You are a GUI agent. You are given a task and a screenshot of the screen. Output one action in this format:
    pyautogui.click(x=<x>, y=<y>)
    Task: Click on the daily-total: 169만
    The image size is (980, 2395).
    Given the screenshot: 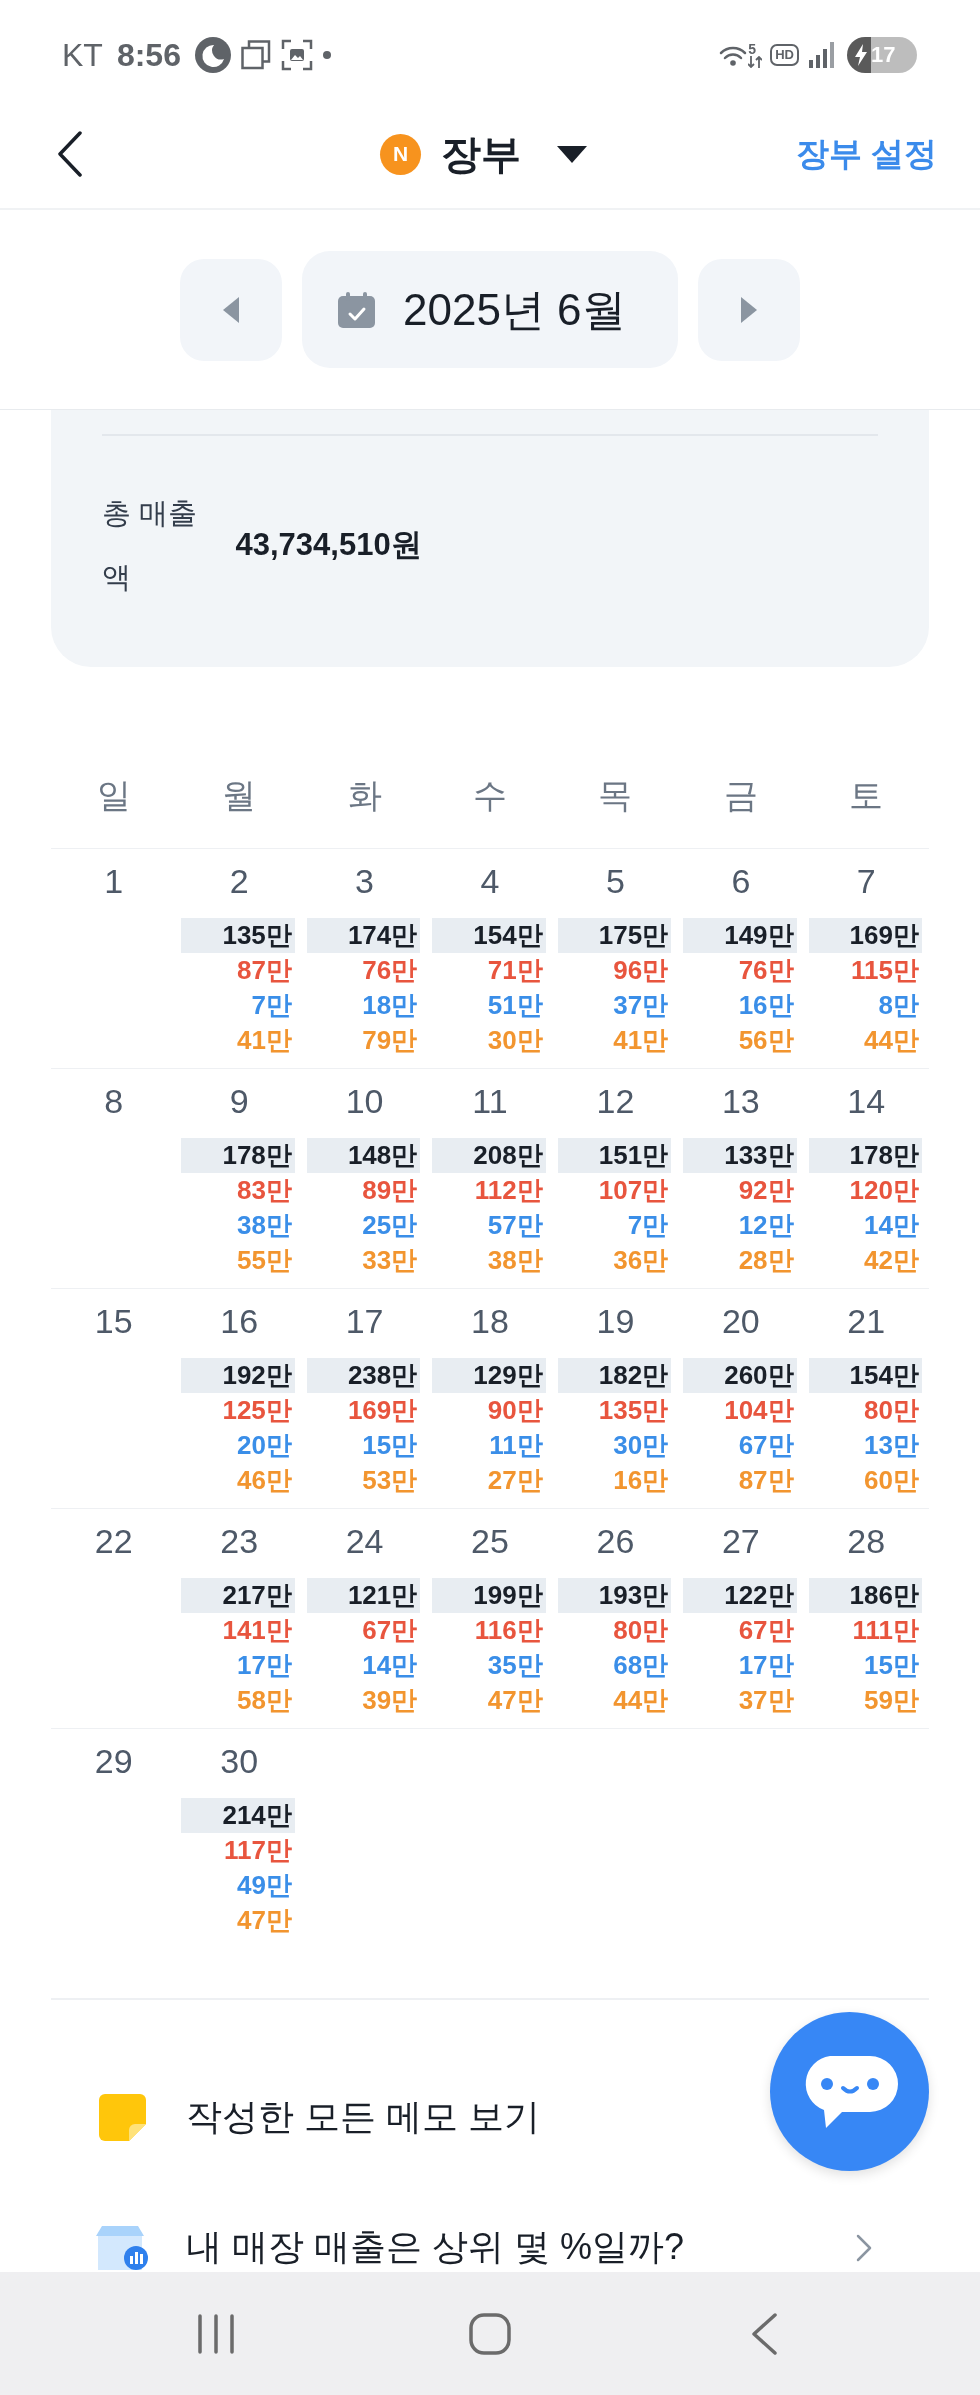 What is the action you would take?
    pyautogui.click(x=865, y=935)
    